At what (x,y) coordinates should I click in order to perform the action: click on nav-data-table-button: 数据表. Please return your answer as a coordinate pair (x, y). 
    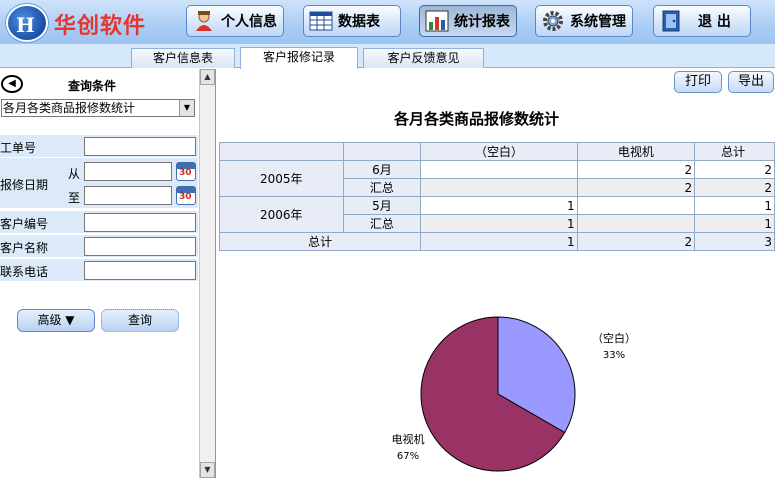
    Looking at the image, I should click on (352, 21).